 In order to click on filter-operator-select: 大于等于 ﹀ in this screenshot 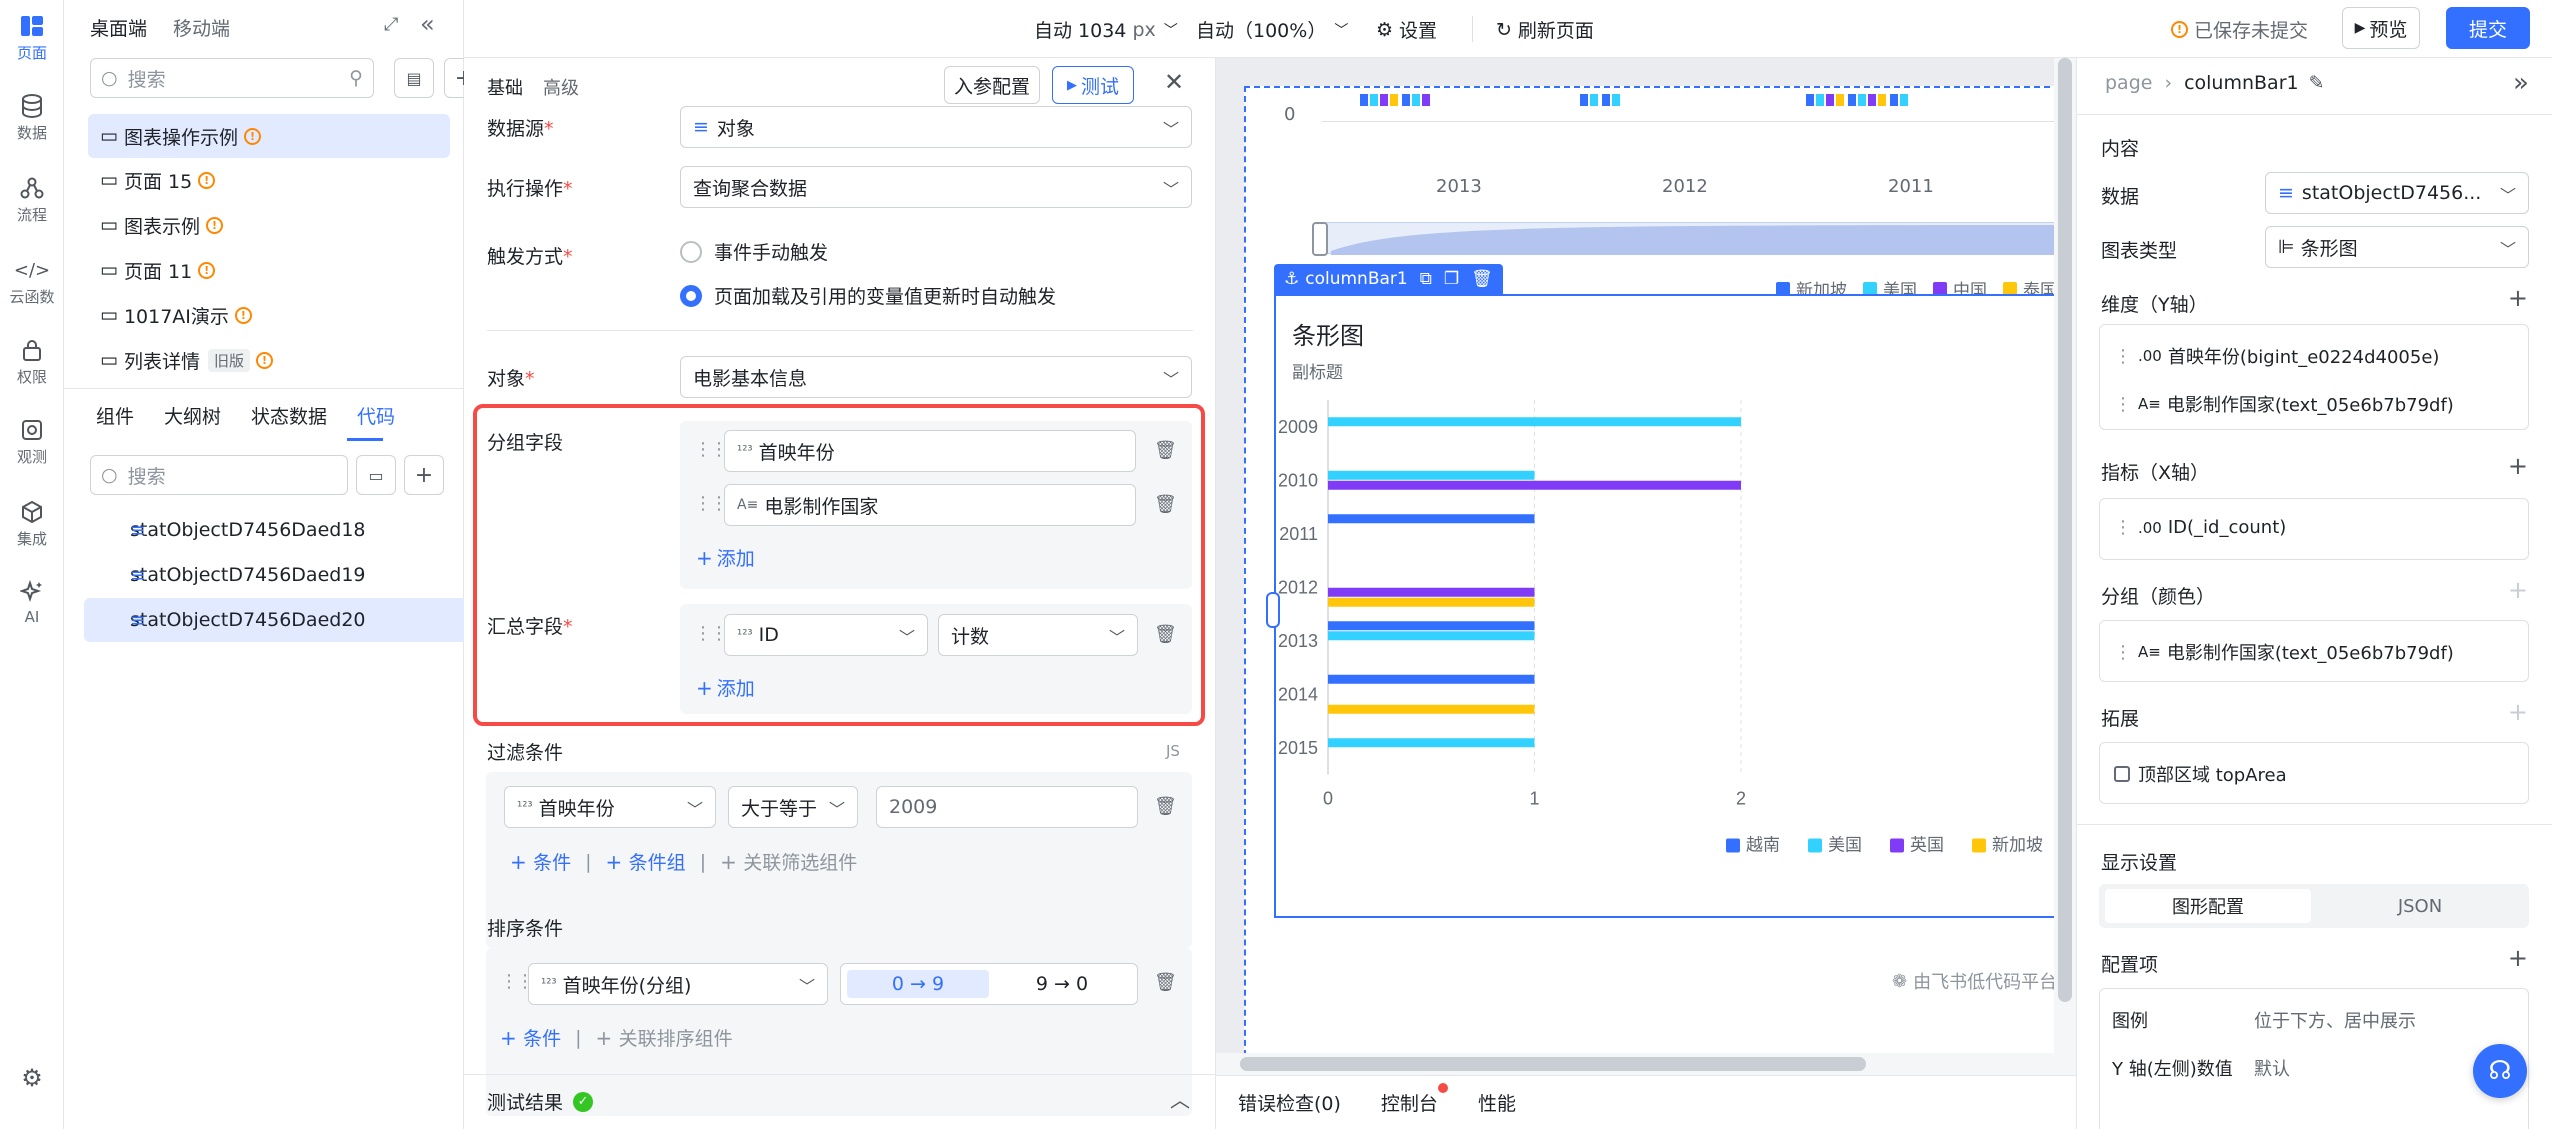, I will do `click(793, 807)`.